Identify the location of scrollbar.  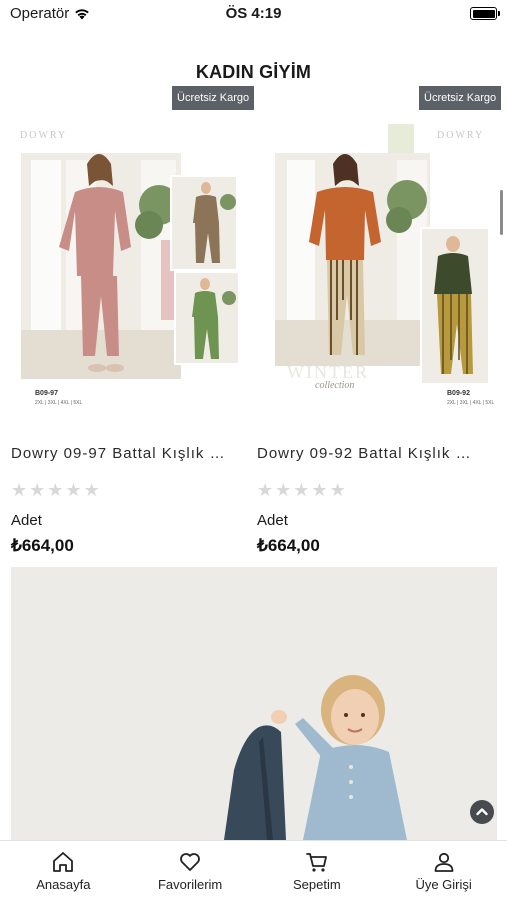
(501, 212).